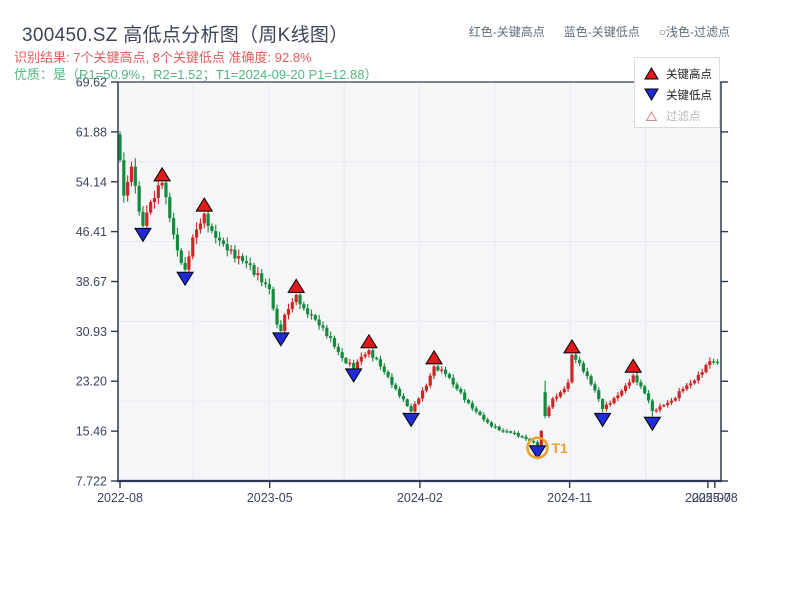  I want to click on x-tick-label: 2022-08, so click(120, 498).